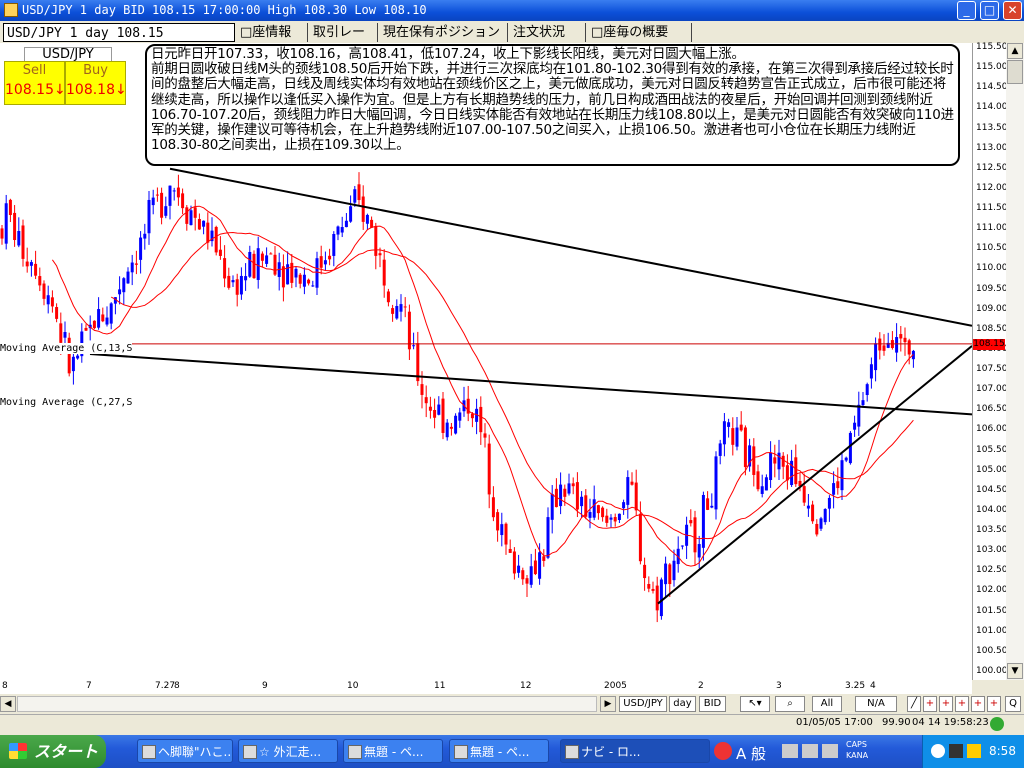 This screenshot has width=1024, height=768. I want to click on close-button: ✕, so click(1012, 10).